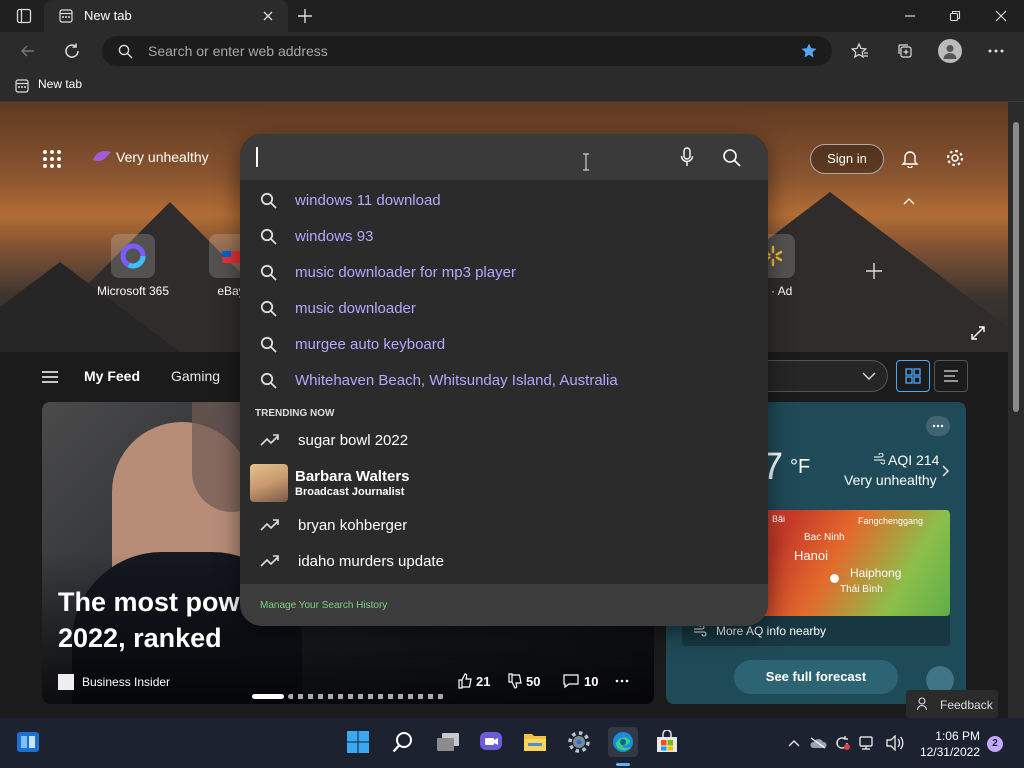 The width and height of the screenshot is (1024, 768). I want to click on profile-avatar-icon, so click(950, 51).